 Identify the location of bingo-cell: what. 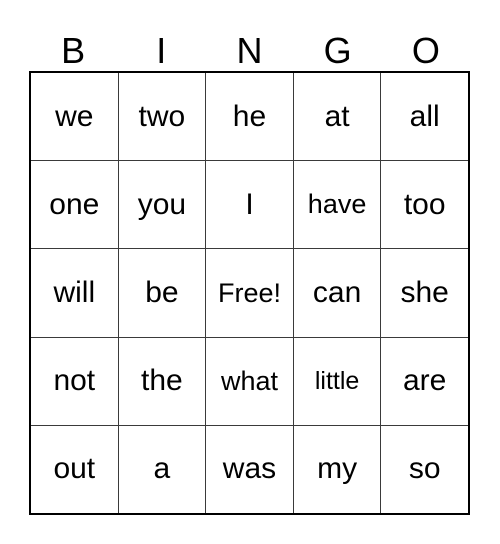
(249, 381).